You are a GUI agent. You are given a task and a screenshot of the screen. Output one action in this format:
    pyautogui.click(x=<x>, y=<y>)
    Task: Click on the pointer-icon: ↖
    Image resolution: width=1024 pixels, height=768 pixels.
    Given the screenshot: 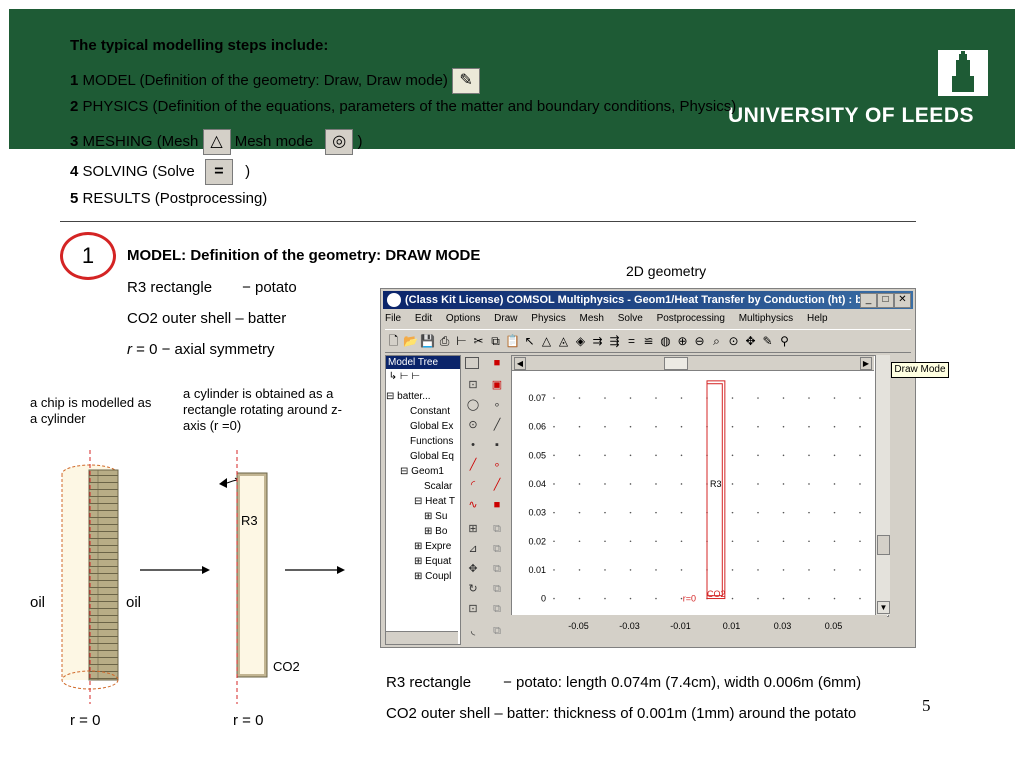 What is the action you would take?
    pyautogui.click(x=529, y=341)
    